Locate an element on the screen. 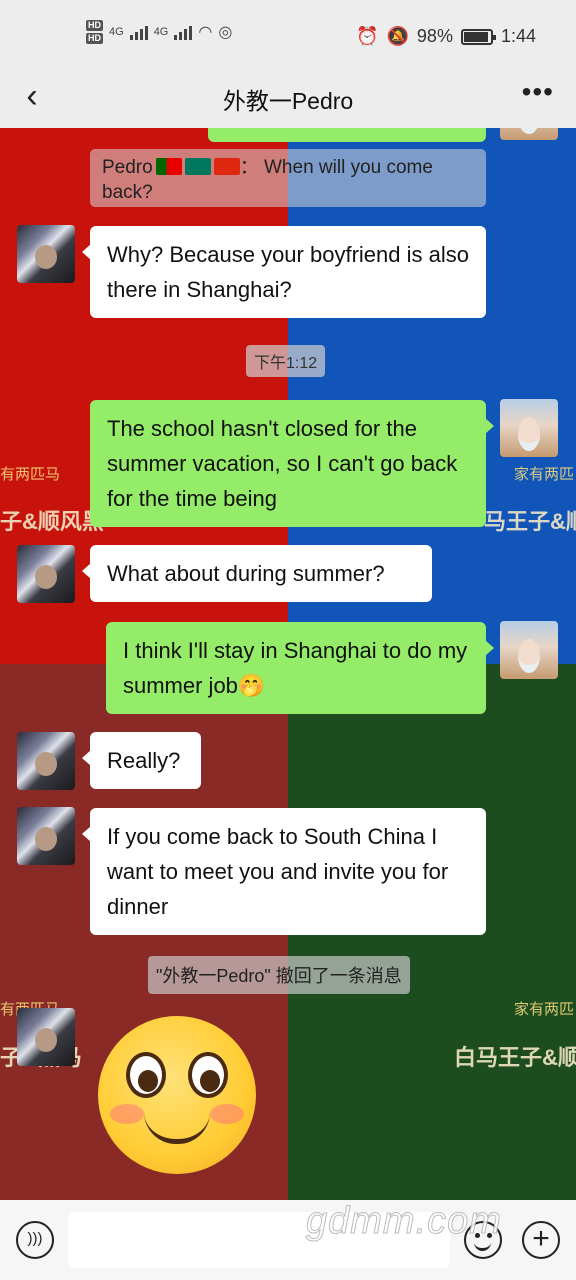 The image size is (576, 1280). recall-notice: "外教一Pedro" 撤回了一条消息 is located at coordinates (279, 975).